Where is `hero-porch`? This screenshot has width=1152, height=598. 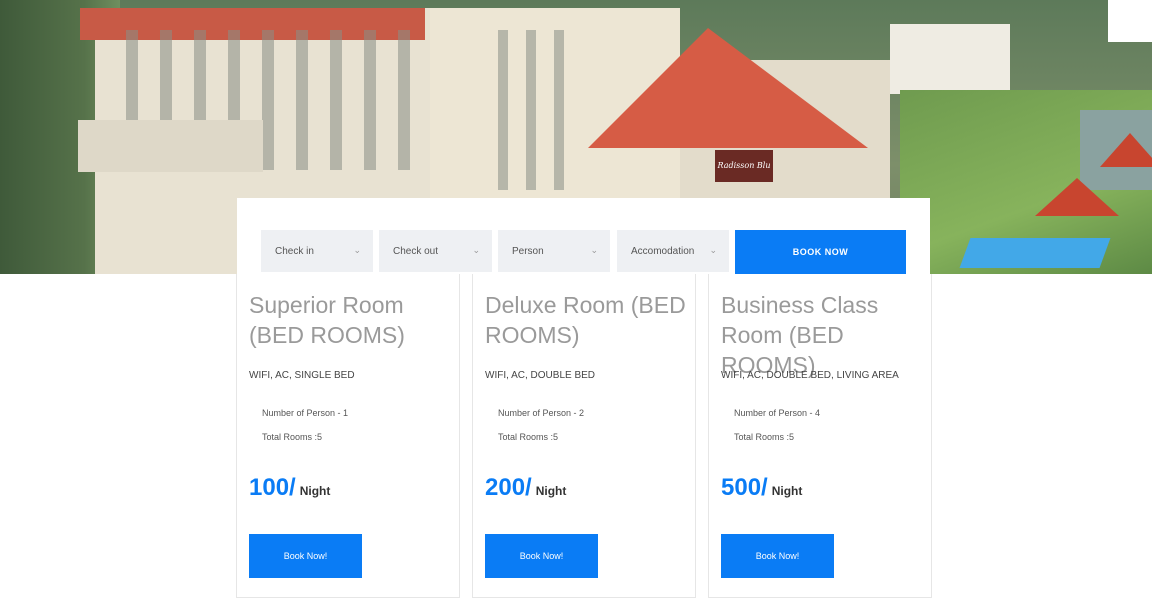
hero-porch is located at coordinates (170, 146).